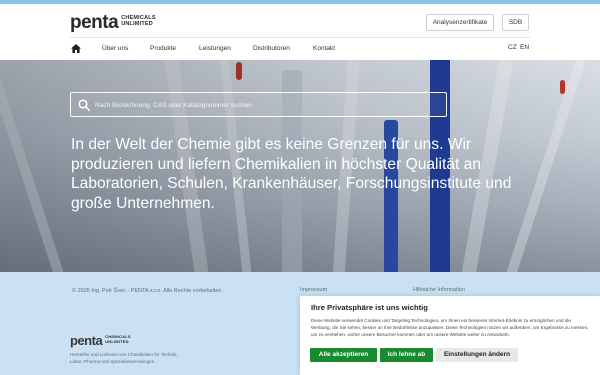 The image size is (600, 375). Describe the element at coordinates (524, 47) in the screenshot. I see `language-en: EN` at that location.